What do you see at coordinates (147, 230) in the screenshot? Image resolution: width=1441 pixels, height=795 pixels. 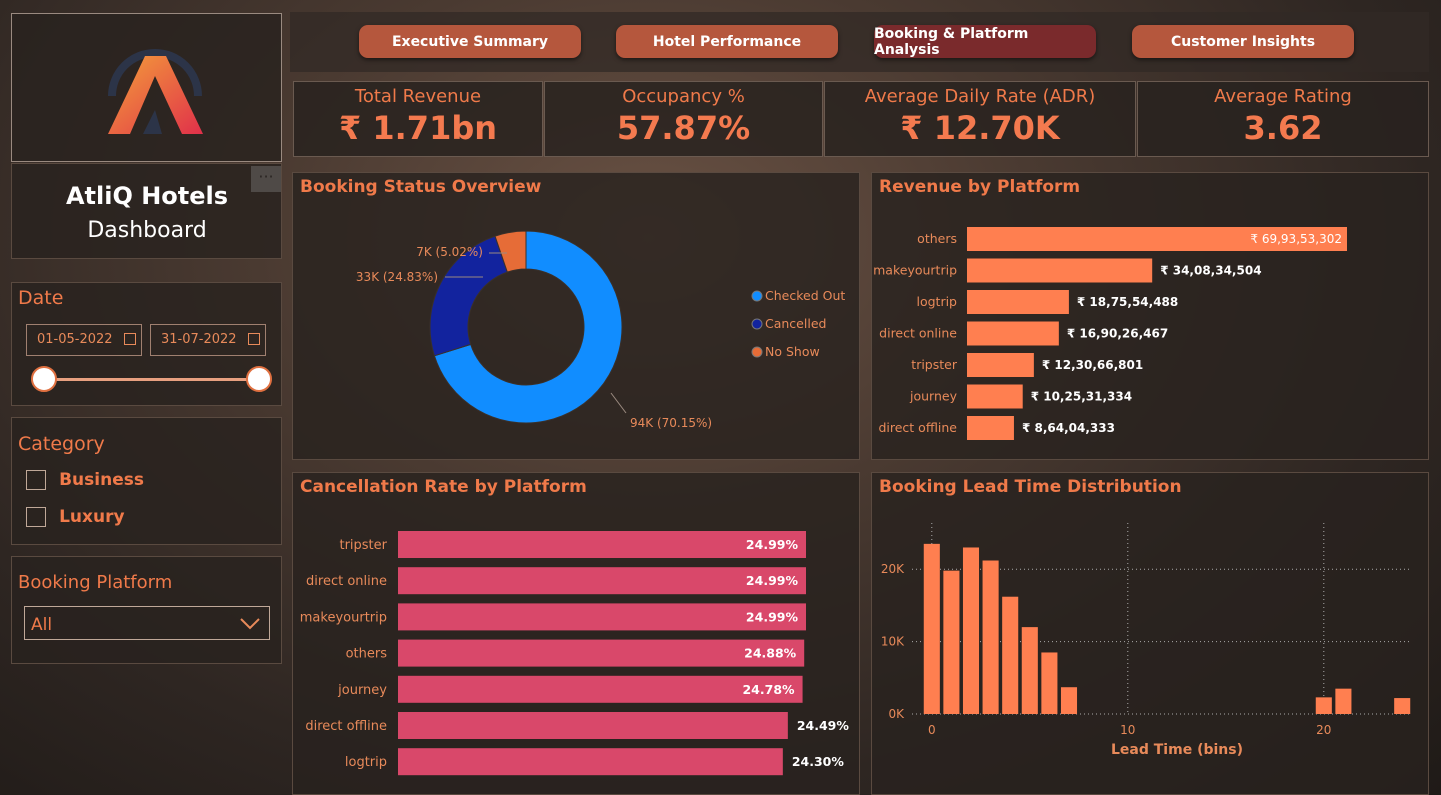 I see `brand-subtitle: Dashboard` at bounding box center [147, 230].